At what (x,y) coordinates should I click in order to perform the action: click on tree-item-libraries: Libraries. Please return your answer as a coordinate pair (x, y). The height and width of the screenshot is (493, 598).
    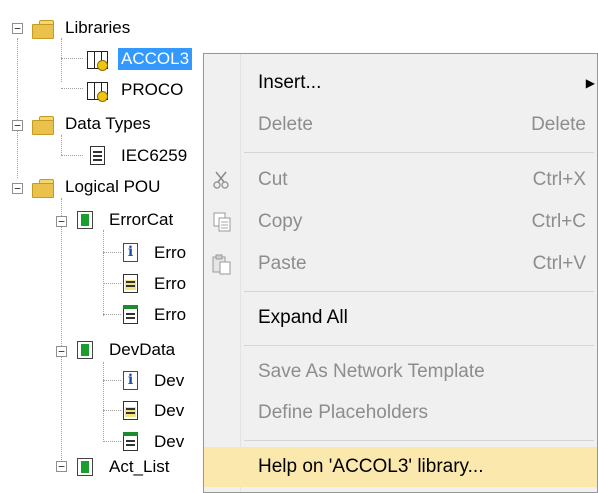
    Looking at the image, I should click on (81, 28).